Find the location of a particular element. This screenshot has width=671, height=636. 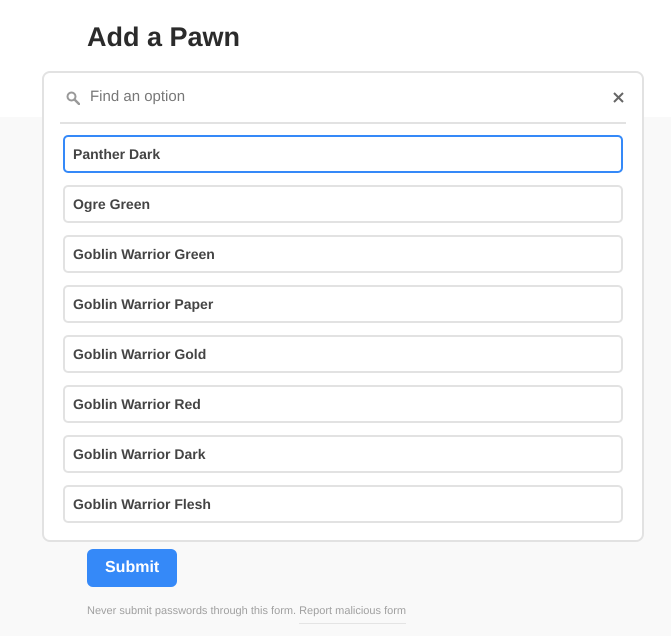

search-field: Find an option is located at coordinates (351, 97).